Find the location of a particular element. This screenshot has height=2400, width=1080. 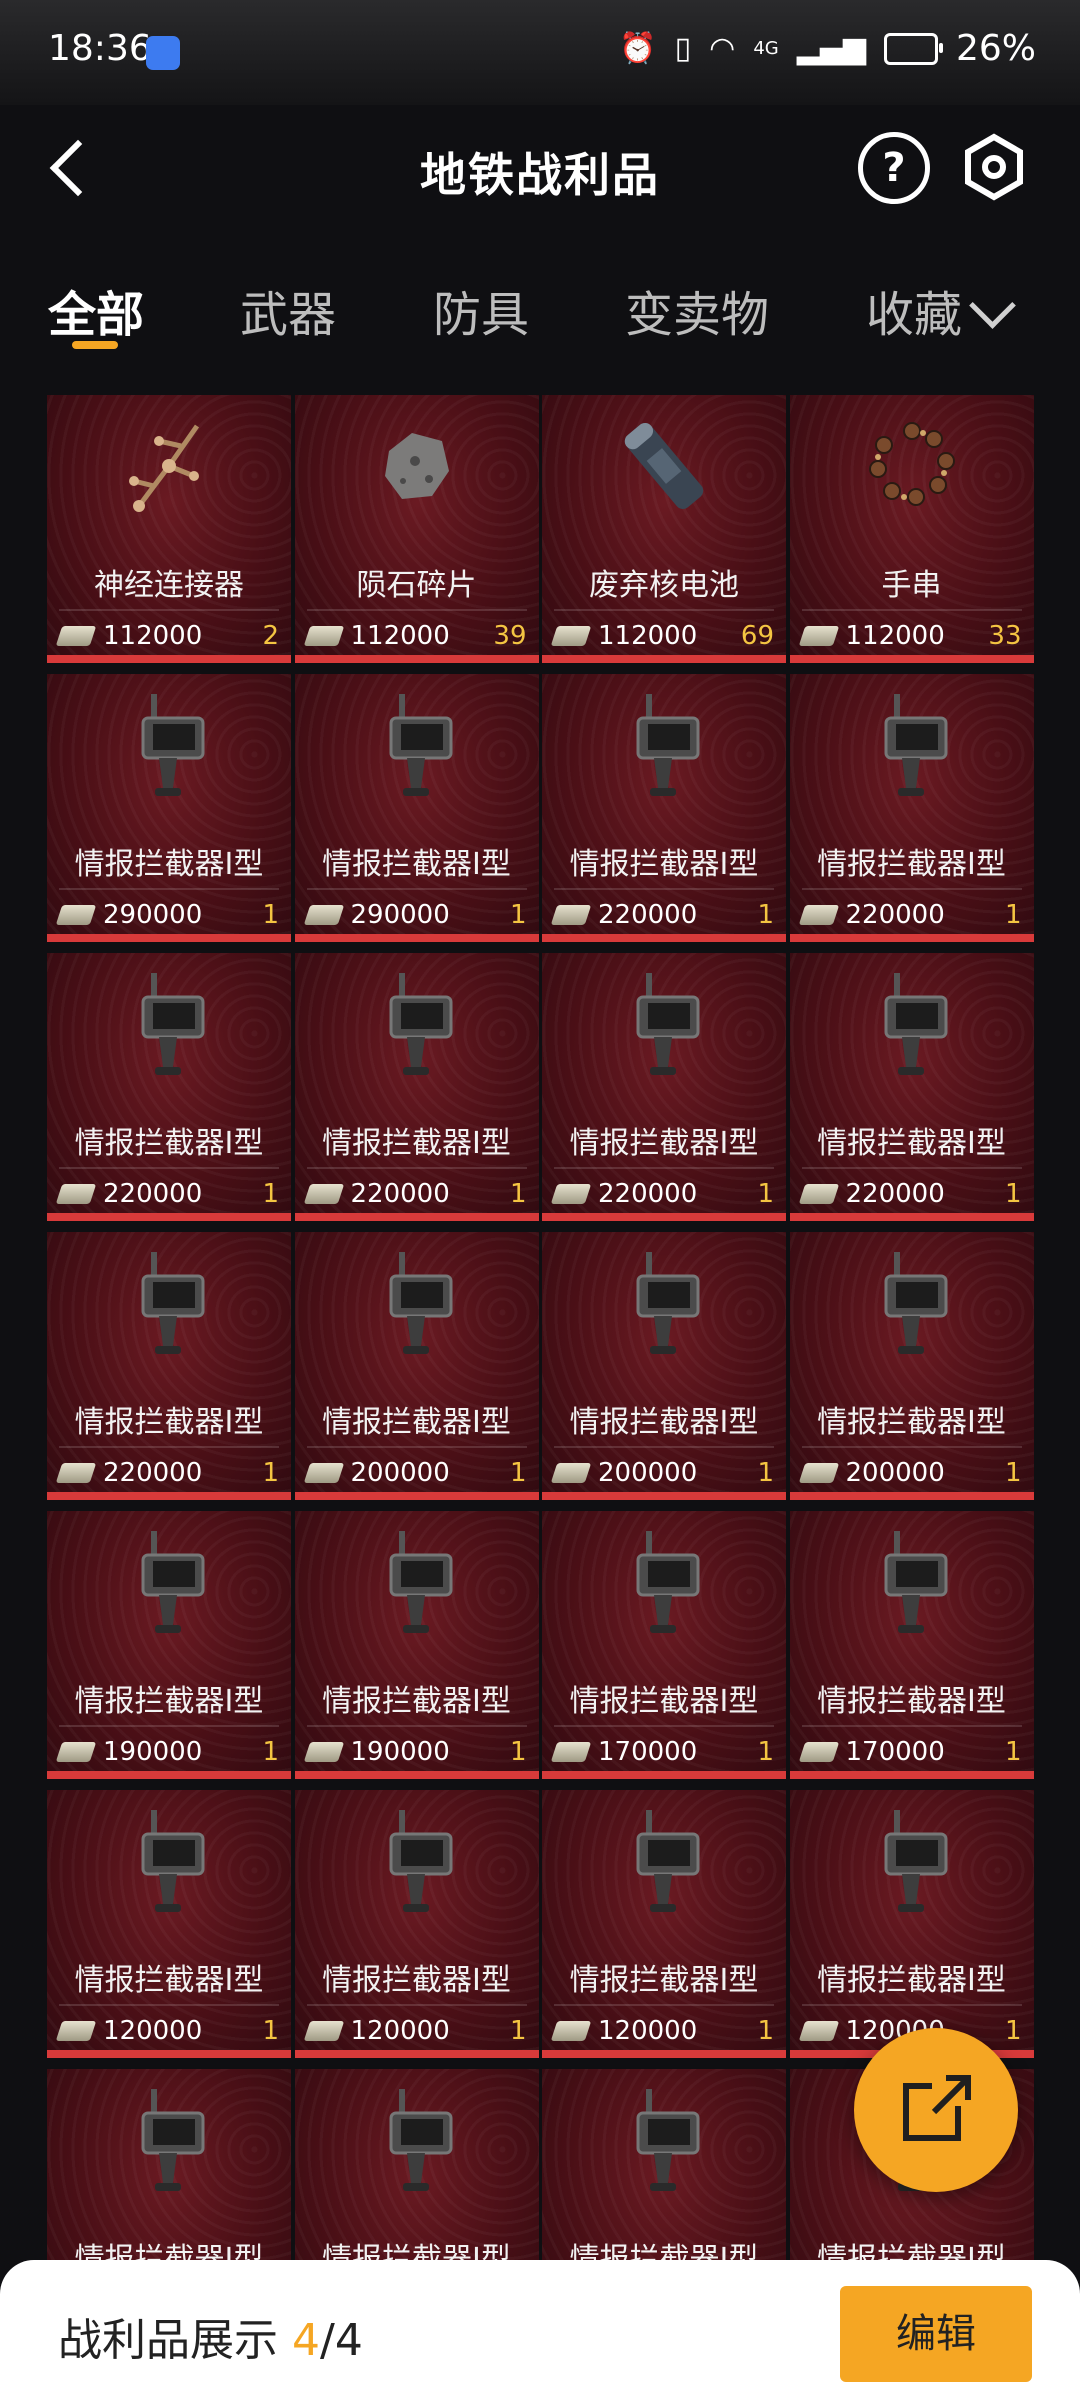

price-row: 112000 39 is located at coordinates (415, 635).